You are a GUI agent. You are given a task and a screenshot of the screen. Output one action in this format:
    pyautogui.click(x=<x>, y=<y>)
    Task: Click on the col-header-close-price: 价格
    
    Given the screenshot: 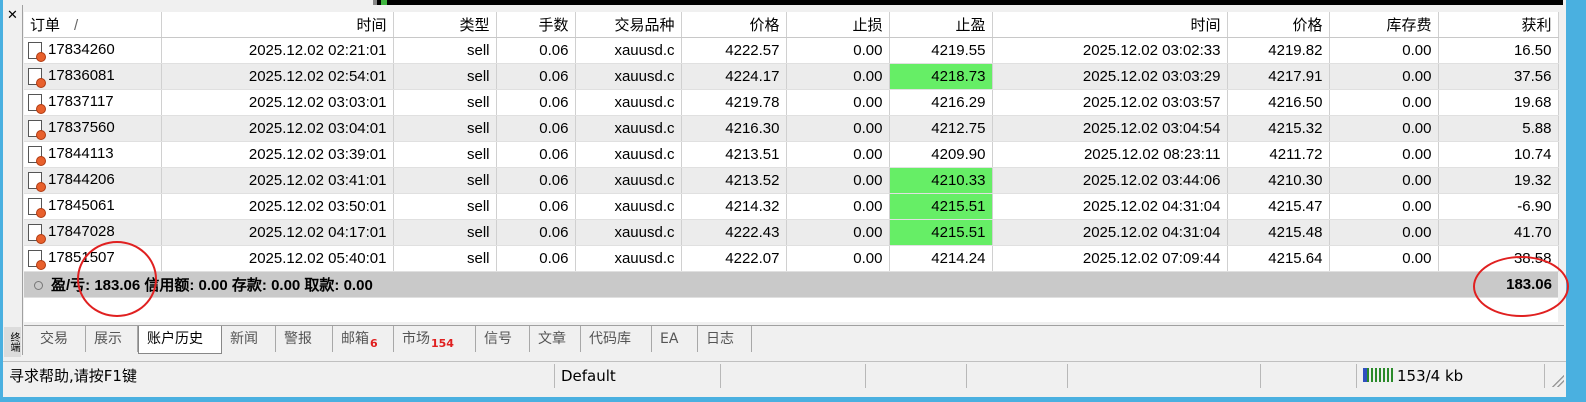 What is the action you would take?
    pyautogui.click(x=1278, y=25)
    